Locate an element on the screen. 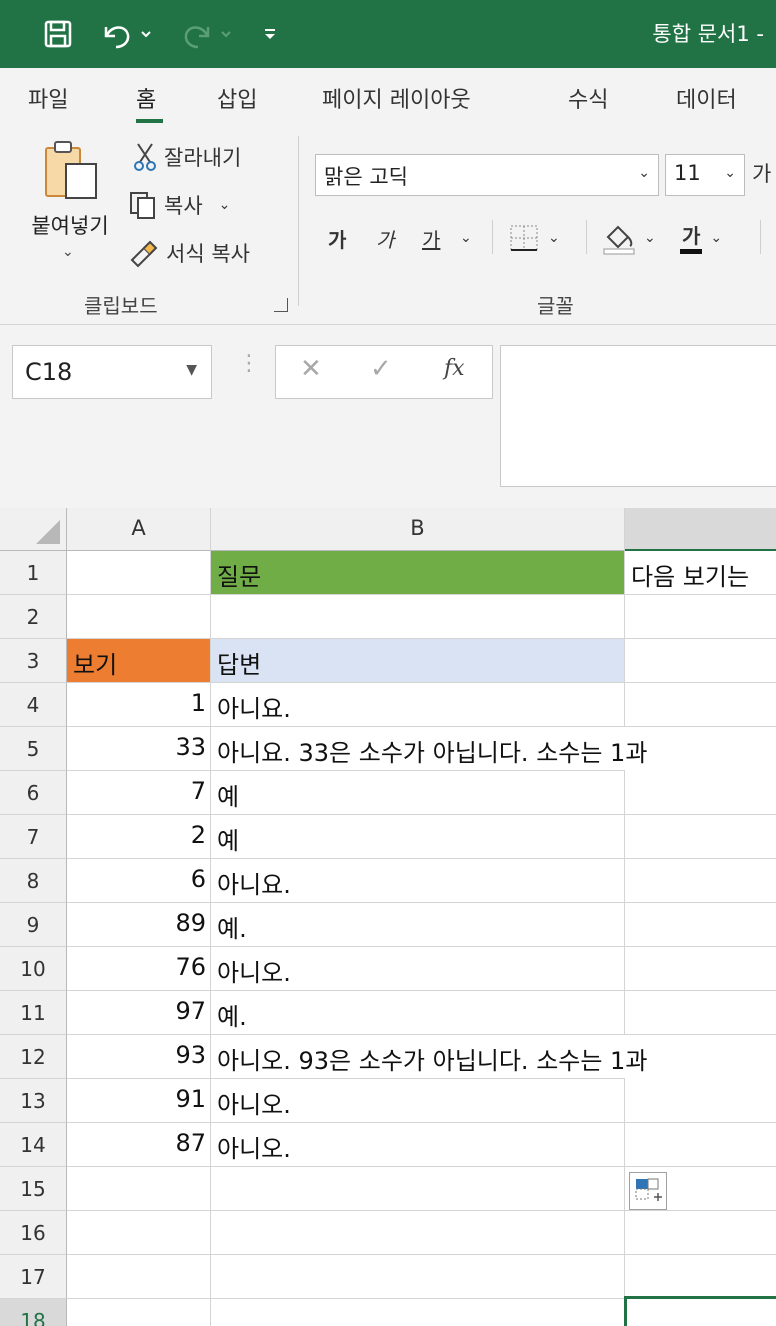 The image size is (776, 1326). active-cell-c18 is located at coordinates (700, 1311).